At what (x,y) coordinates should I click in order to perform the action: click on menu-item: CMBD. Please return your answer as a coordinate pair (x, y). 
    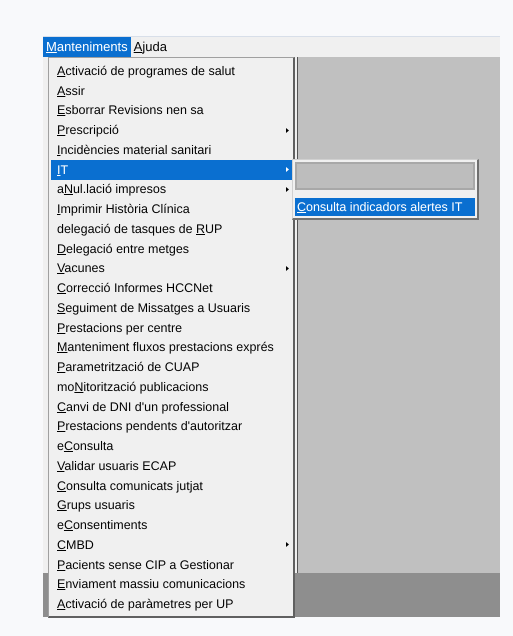
    Looking at the image, I should click on (172, 545).